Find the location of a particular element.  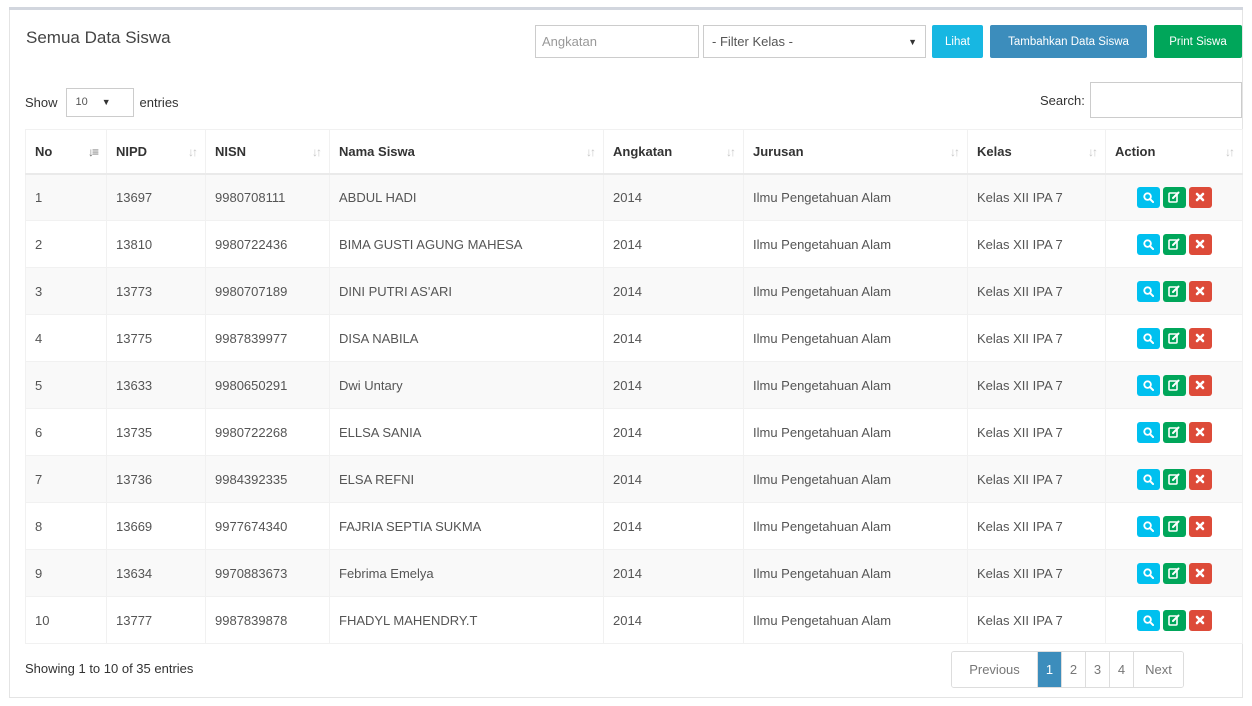

cell-nisn: 9980708111 is located at coordinates (267, 197).